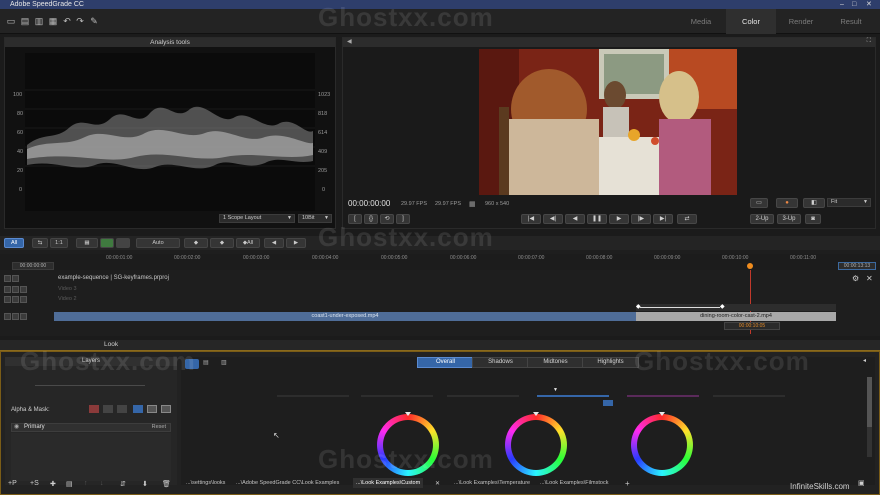 Image resolution: width=880 pixels, height=495 pixels. Describe the element at coordinates (813, 219) in the screenshot. I see `snapshot-camera-icon: ◙` at that location.